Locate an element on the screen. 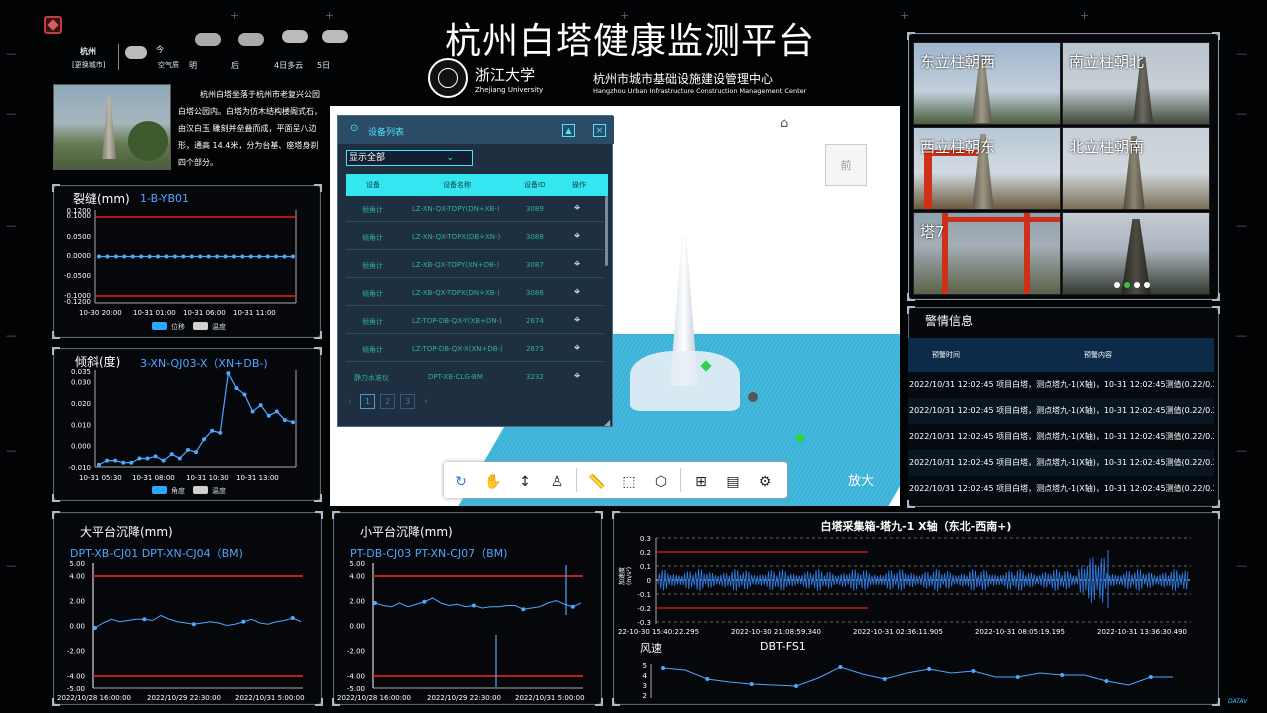  camera-feed: 东立柱朝西 is located at coordinates (987, 83).